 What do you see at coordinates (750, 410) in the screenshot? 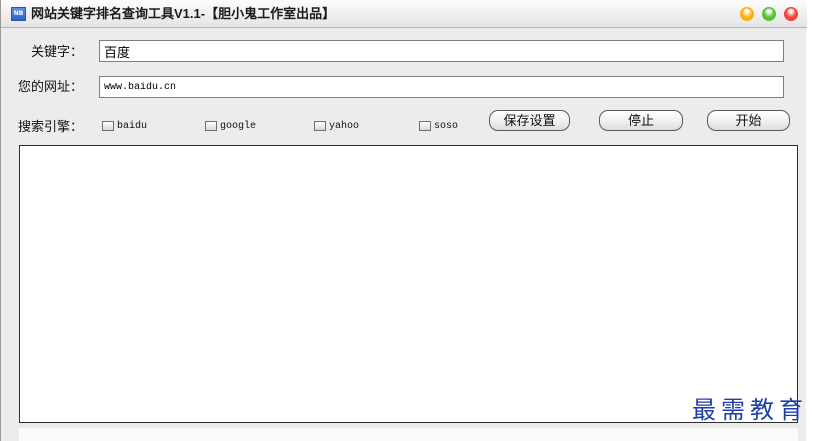
I see `watermark: 最需教育` at bounding box center [750, 410].